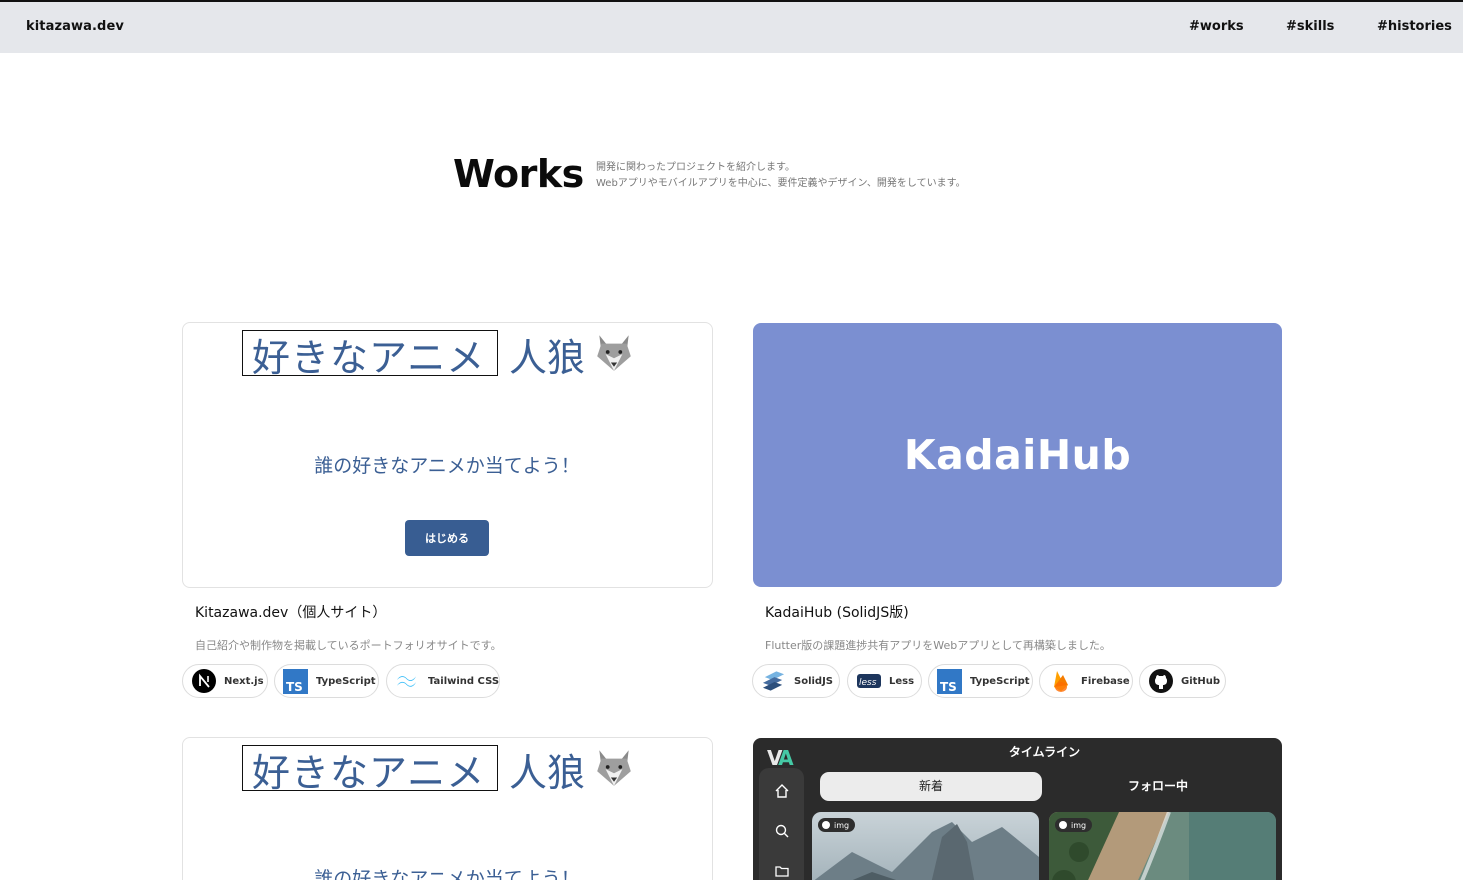  What do you see at coordinates (1216, 26) in the screenshot?
I see `nav-link-works: #works` at bounding box center [1216, 26].